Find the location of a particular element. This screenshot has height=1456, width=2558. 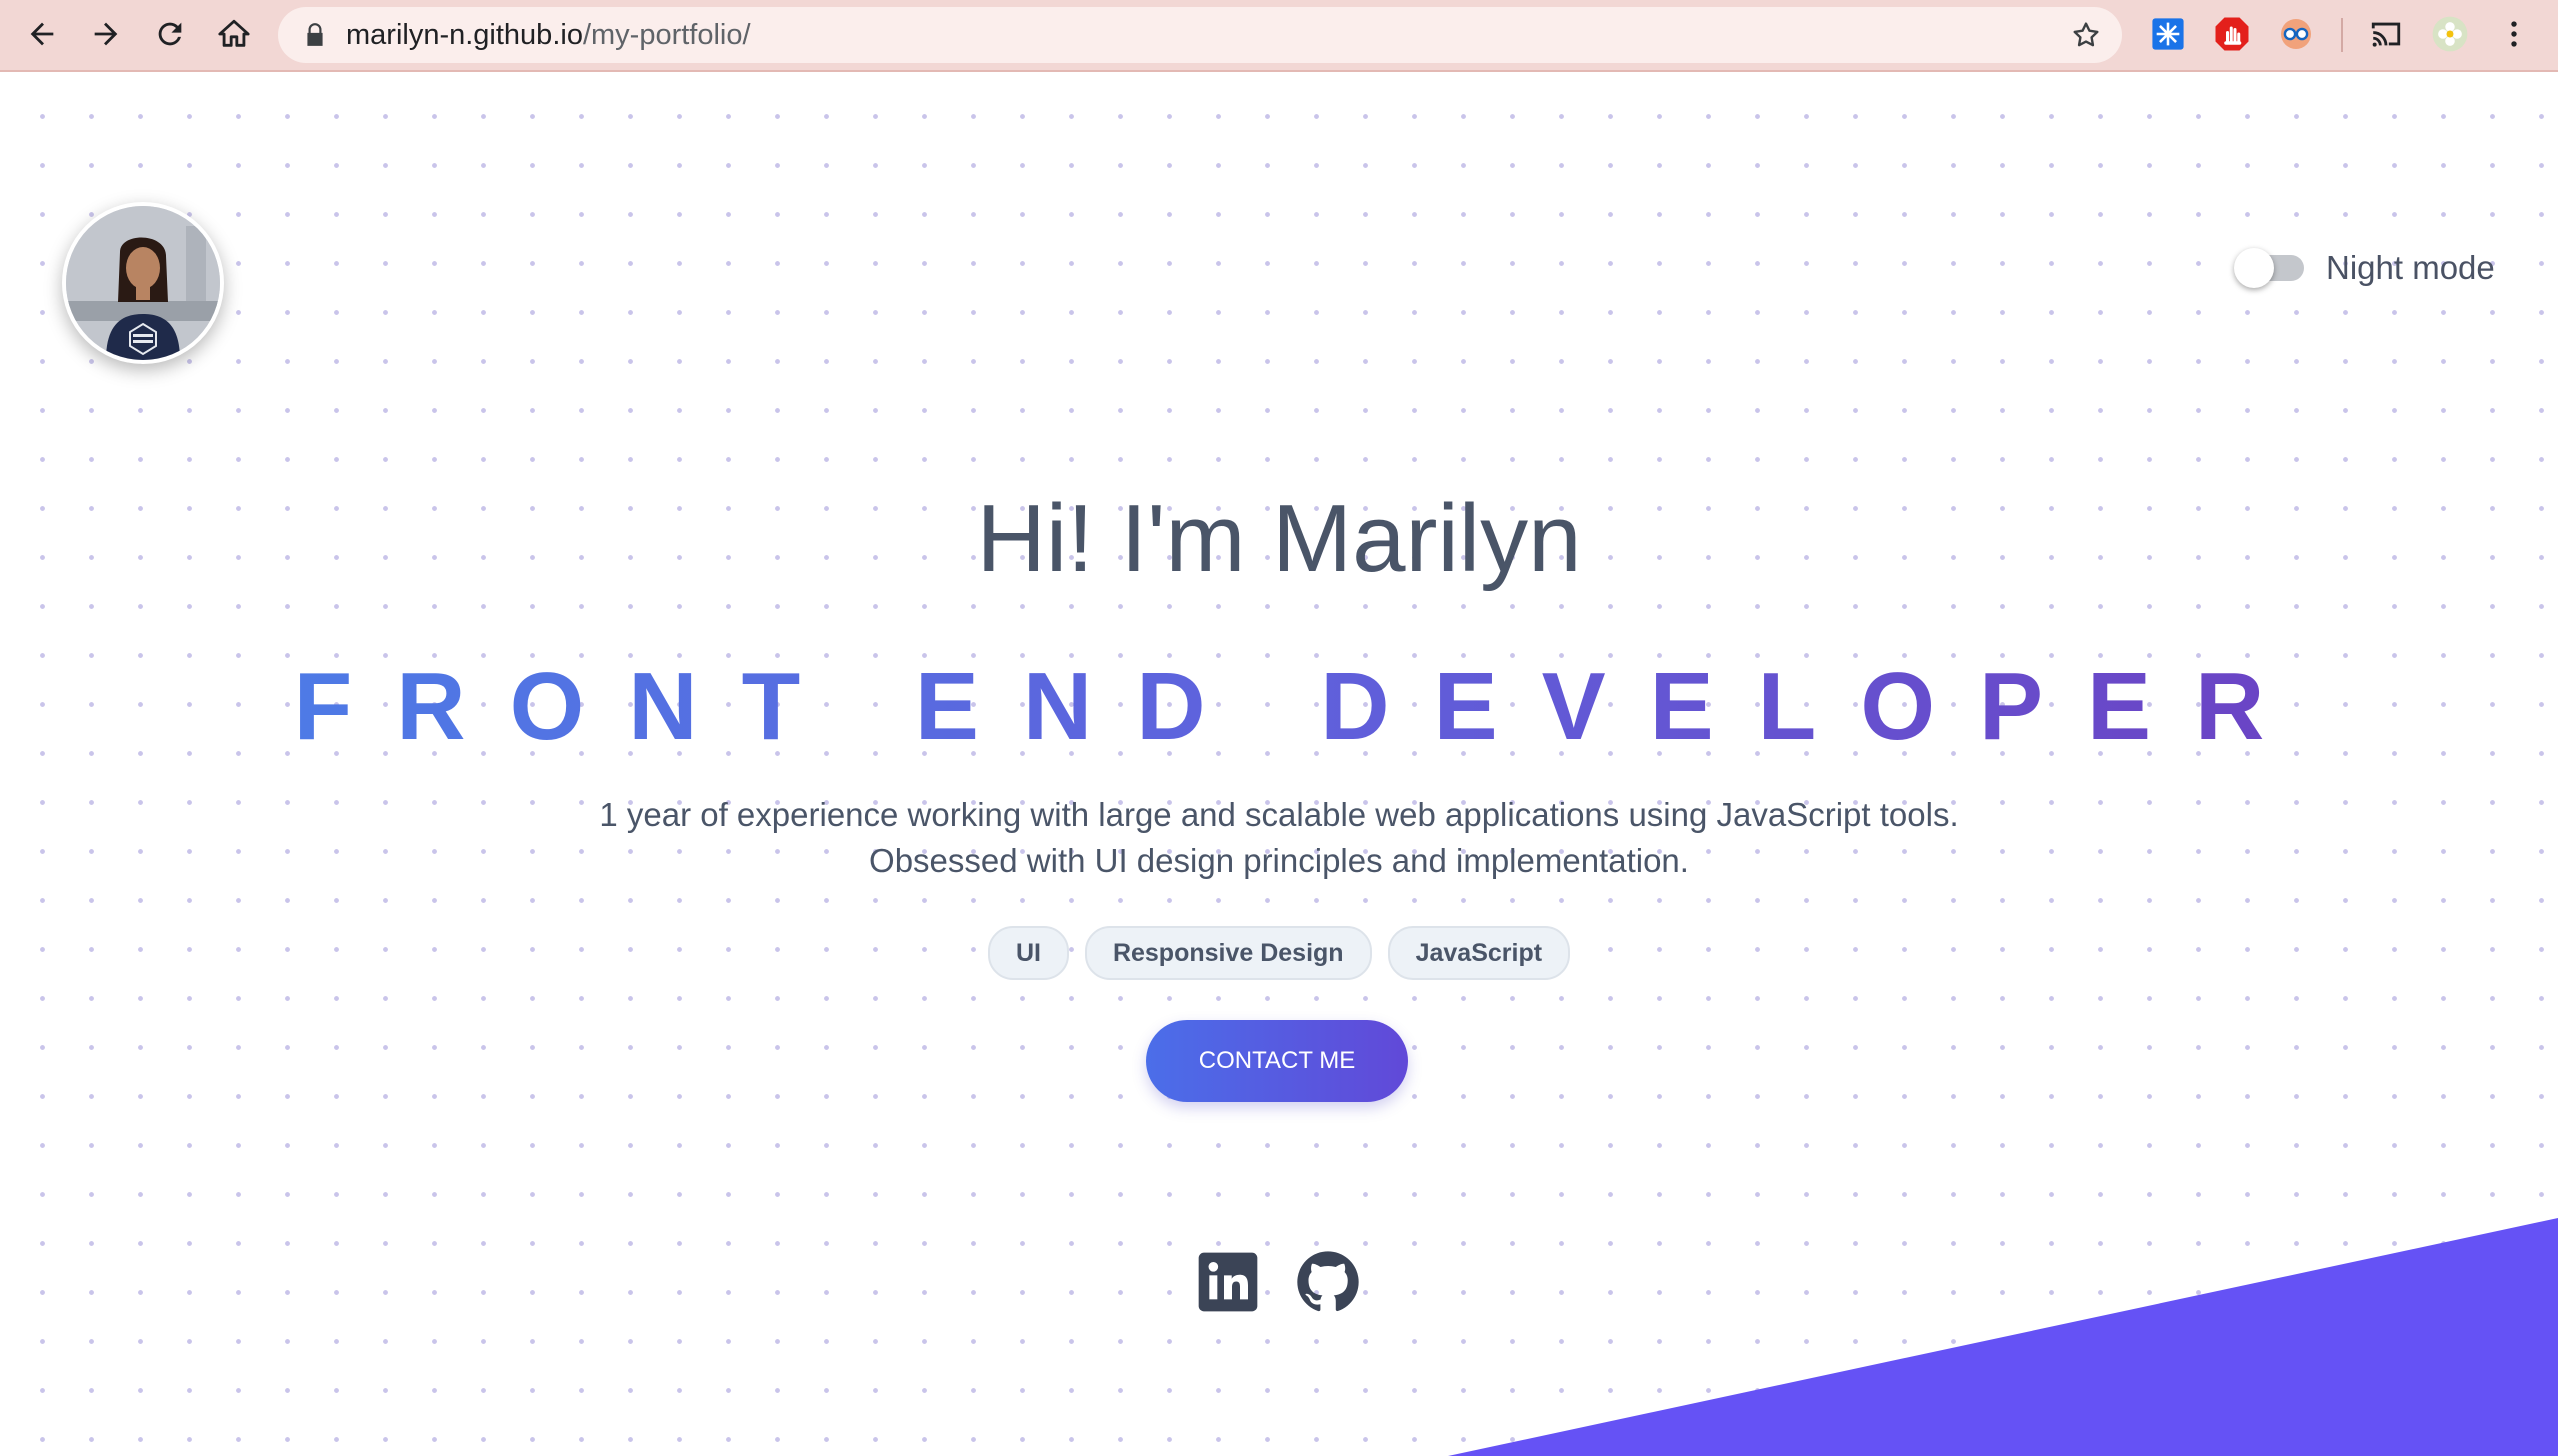

toggle-knob is located at coordinates (2254, 268).